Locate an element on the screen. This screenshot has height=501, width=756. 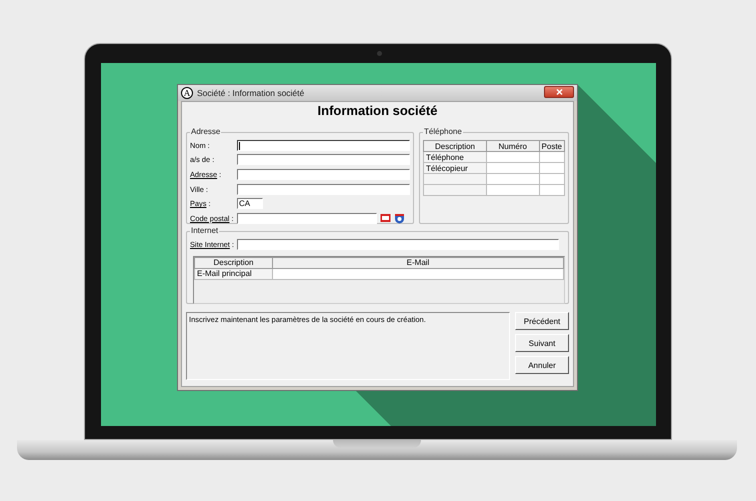
app-logo: A is located at coordinates (187, 93).